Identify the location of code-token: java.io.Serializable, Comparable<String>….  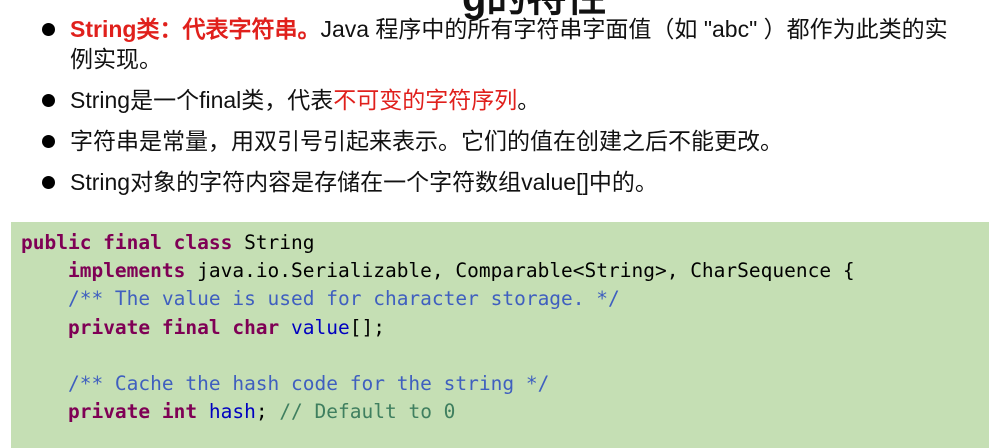
(520, 271).